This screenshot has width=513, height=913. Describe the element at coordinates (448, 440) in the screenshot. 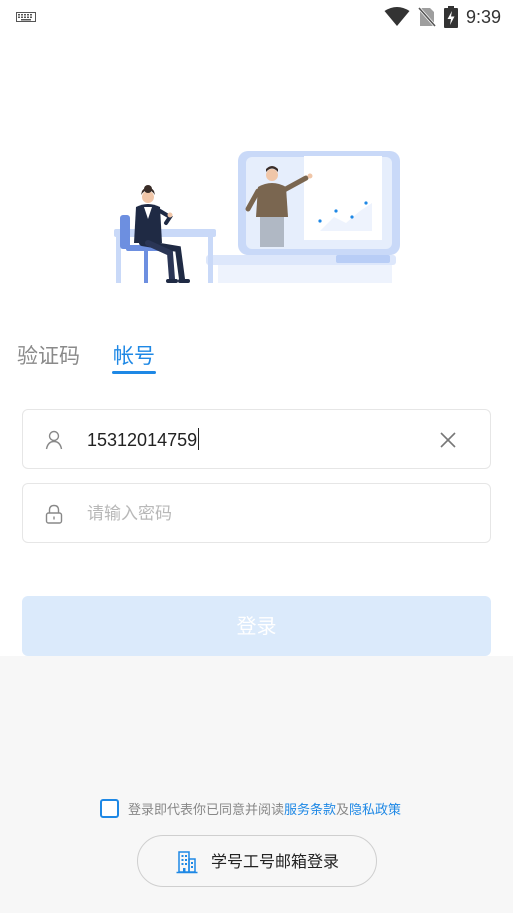

I see `close-icon` at that location.